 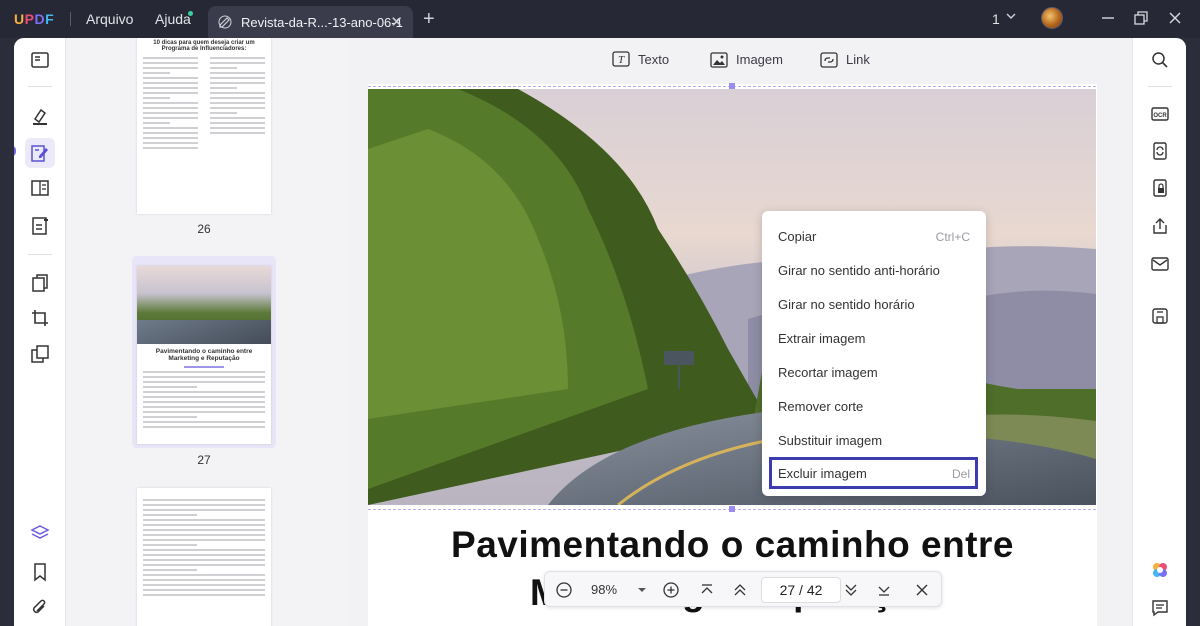 I want to click on share-icon, so click(x=1160, y=226).